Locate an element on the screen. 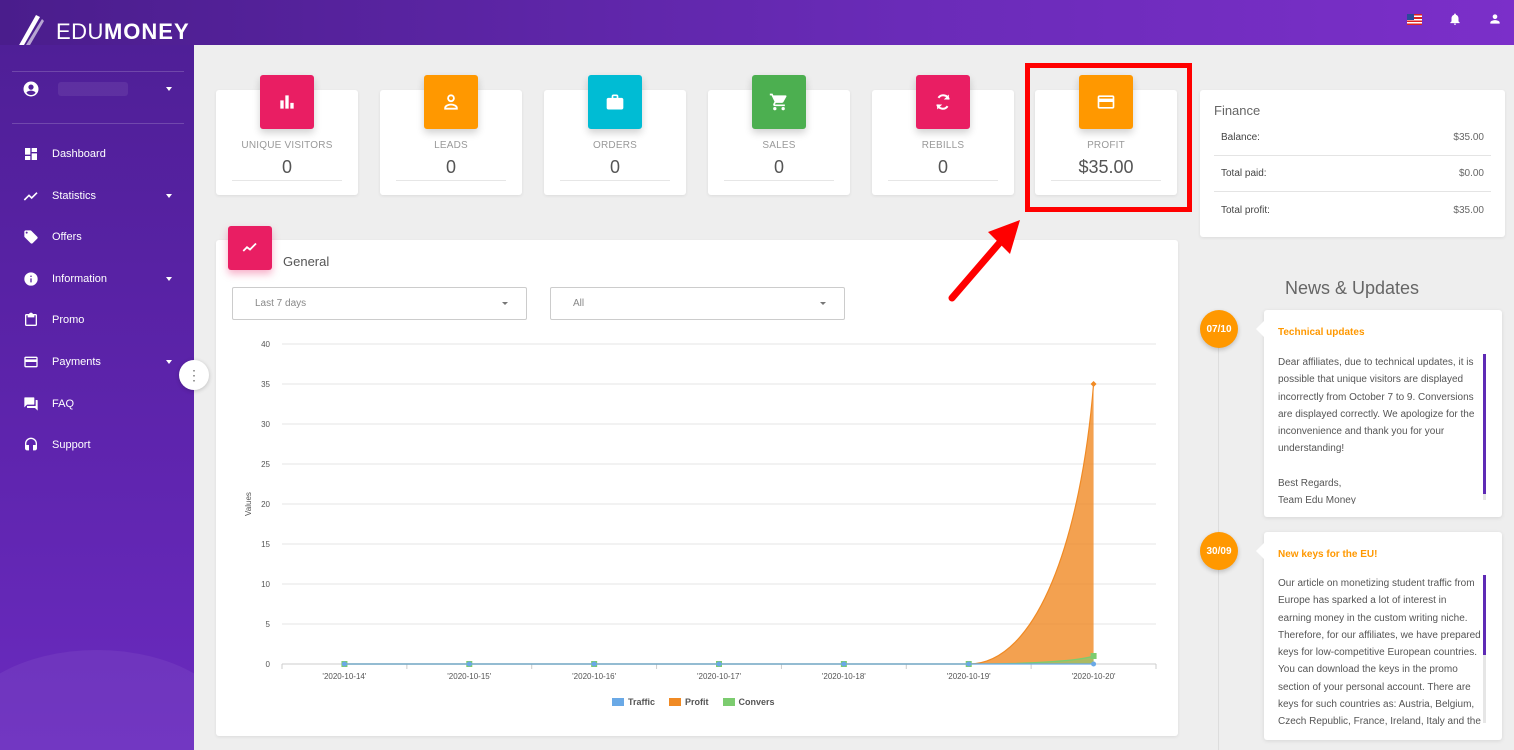  legend-item-convers: Convers is located at coordinates (748, 702).